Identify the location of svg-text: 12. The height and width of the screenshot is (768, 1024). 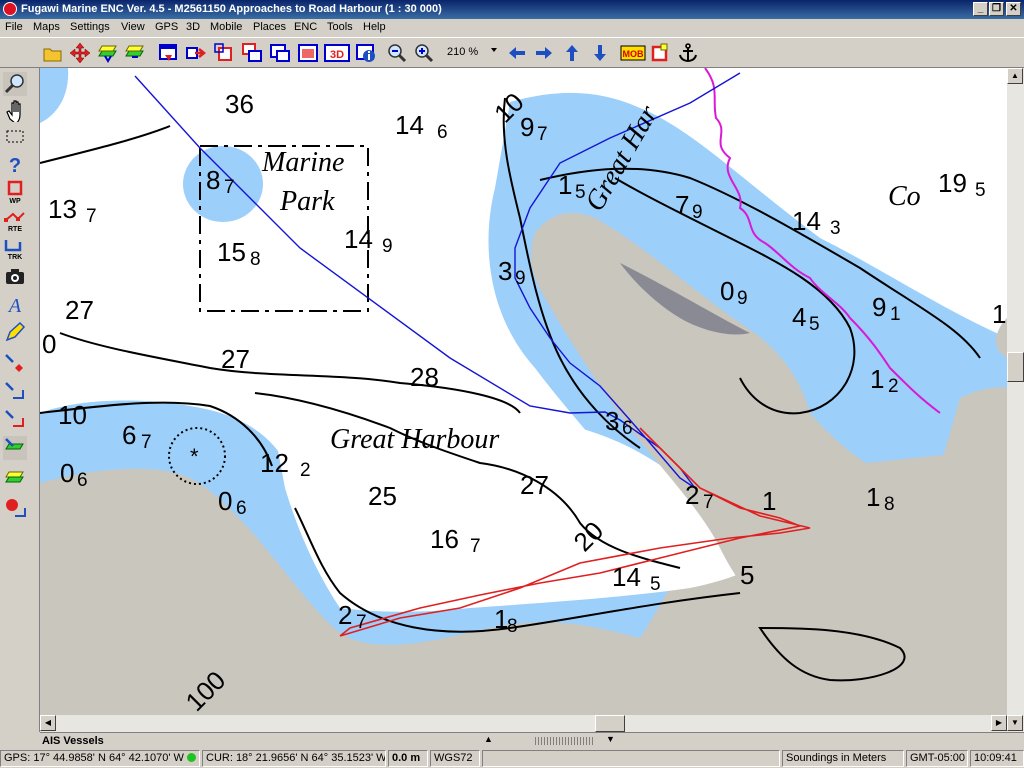
(274, 463).